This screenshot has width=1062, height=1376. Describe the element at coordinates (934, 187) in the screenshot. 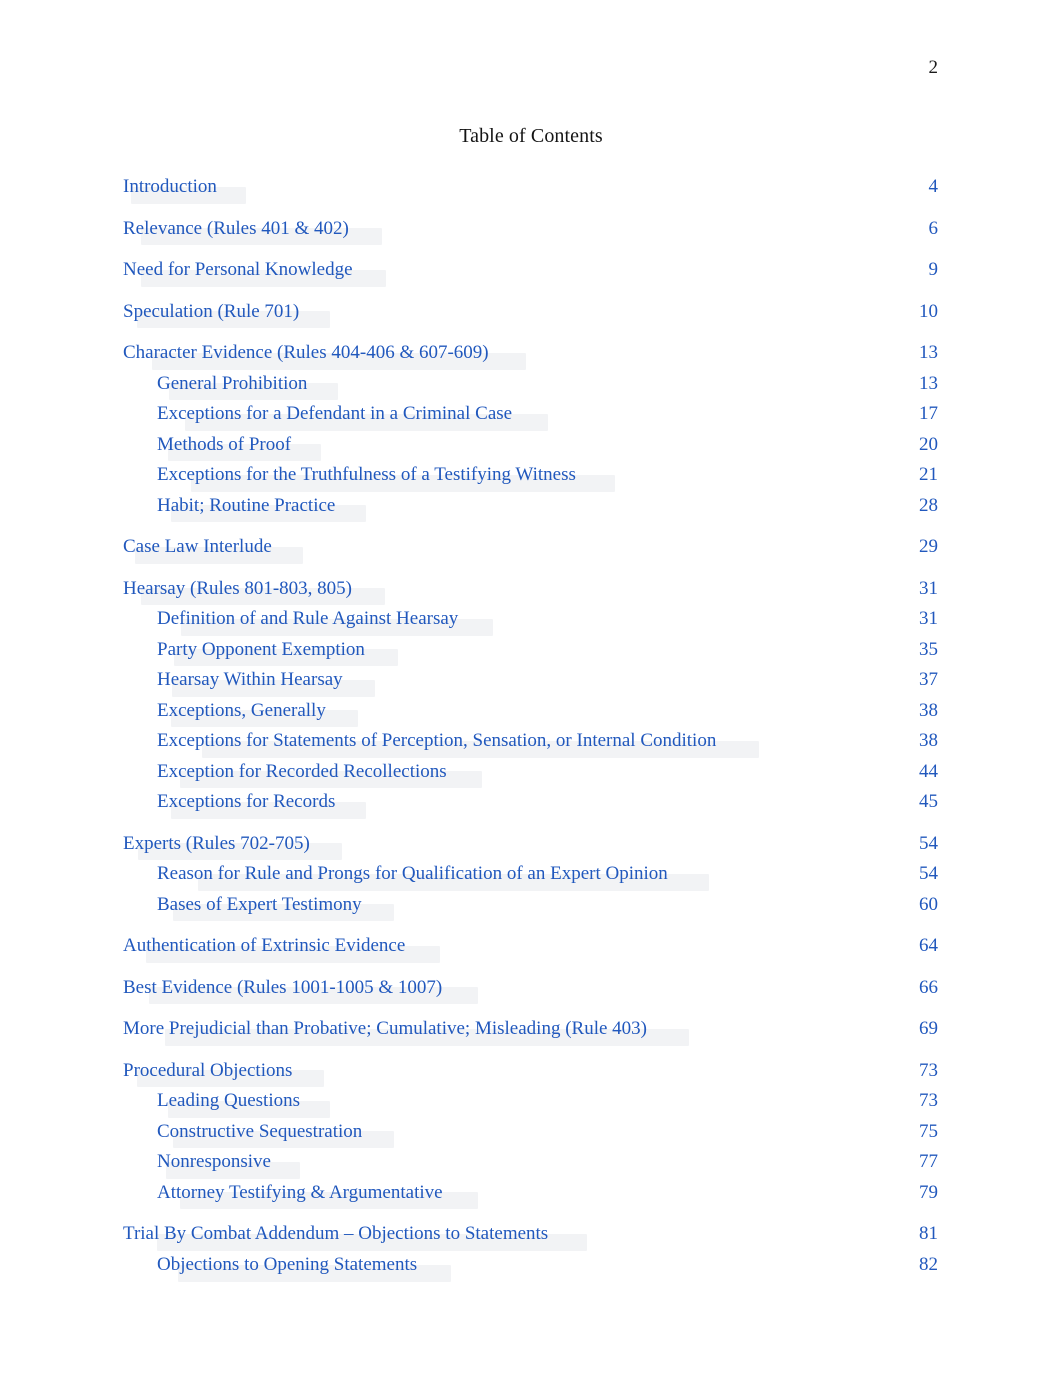

I see `toc-entry-page-number: 4` at that location.